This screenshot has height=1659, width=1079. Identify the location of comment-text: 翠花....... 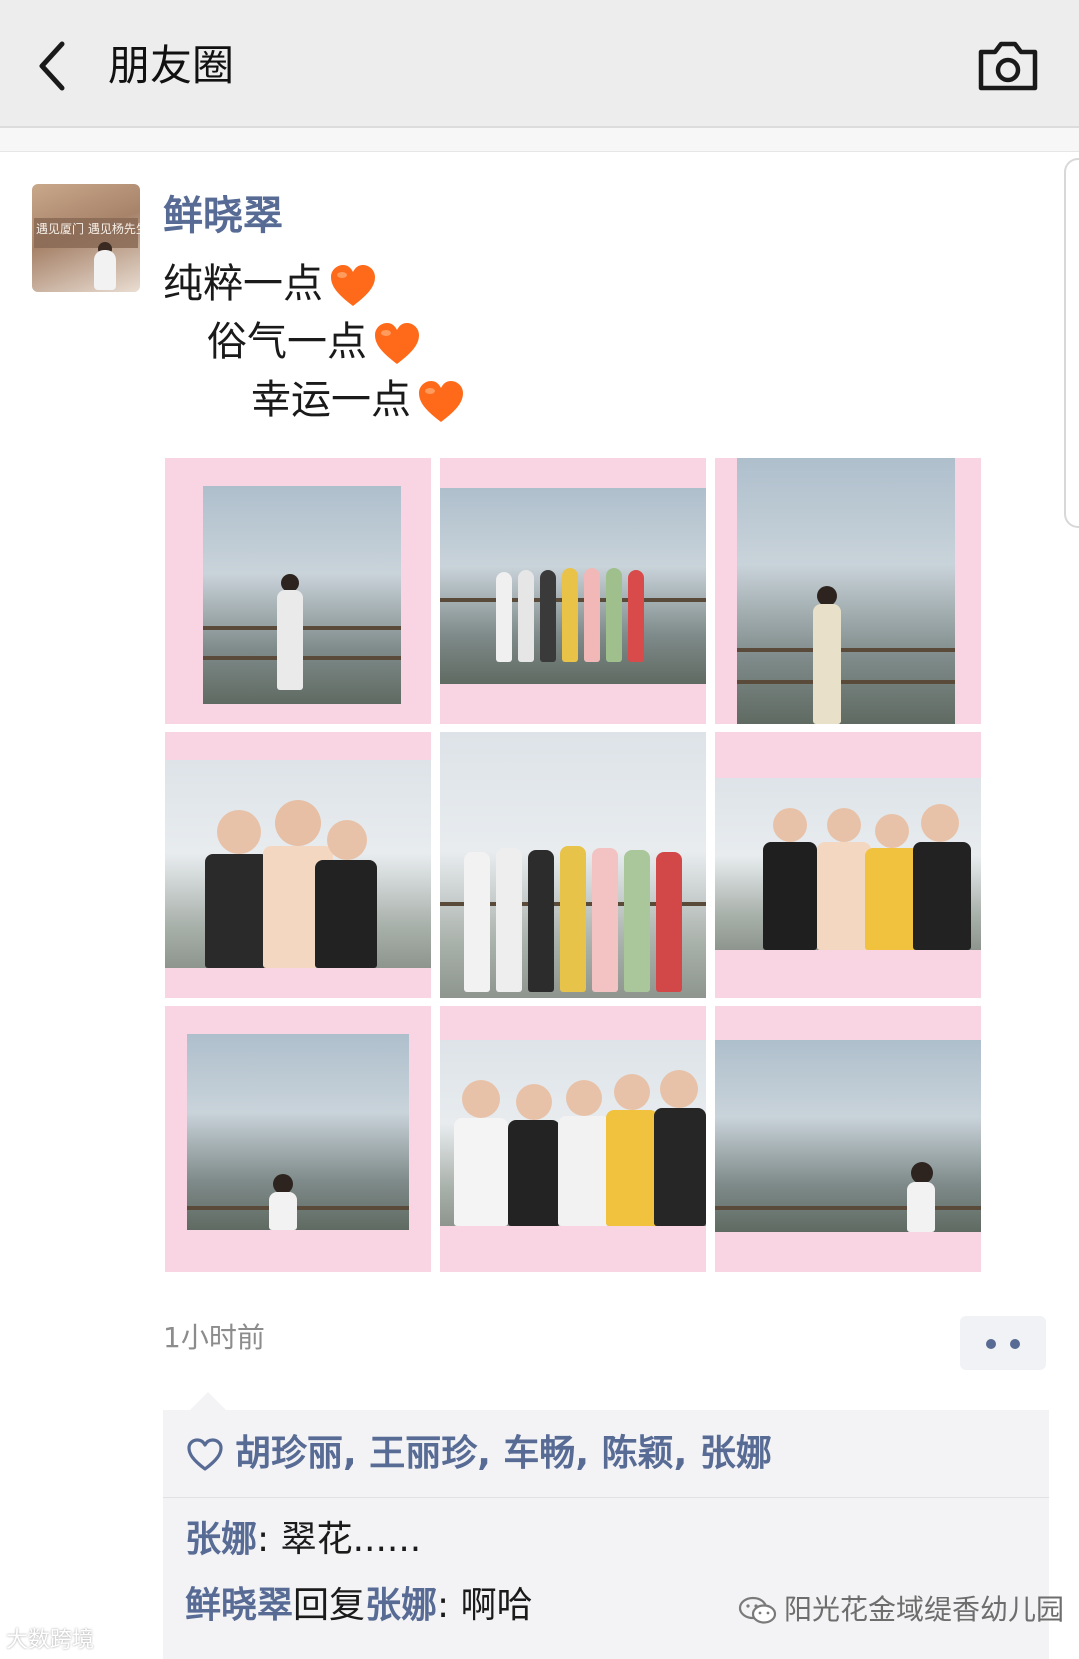
(351, 1539).